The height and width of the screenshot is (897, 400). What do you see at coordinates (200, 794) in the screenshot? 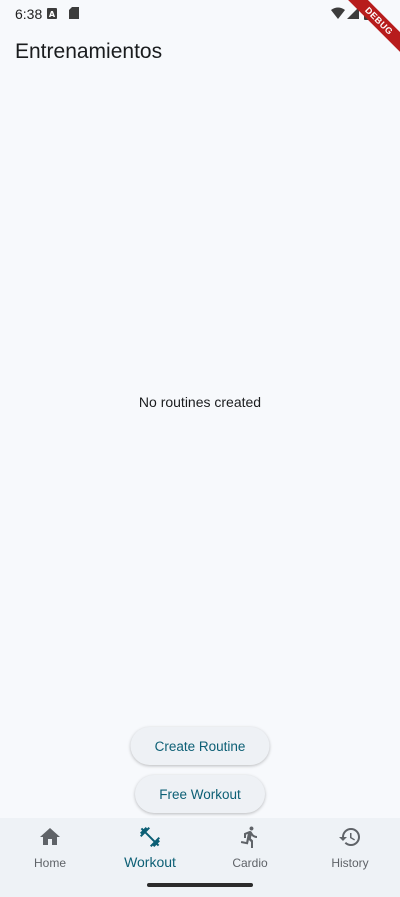
I see `free-workout-button: Free Workout` at bounding box center [200, 794].